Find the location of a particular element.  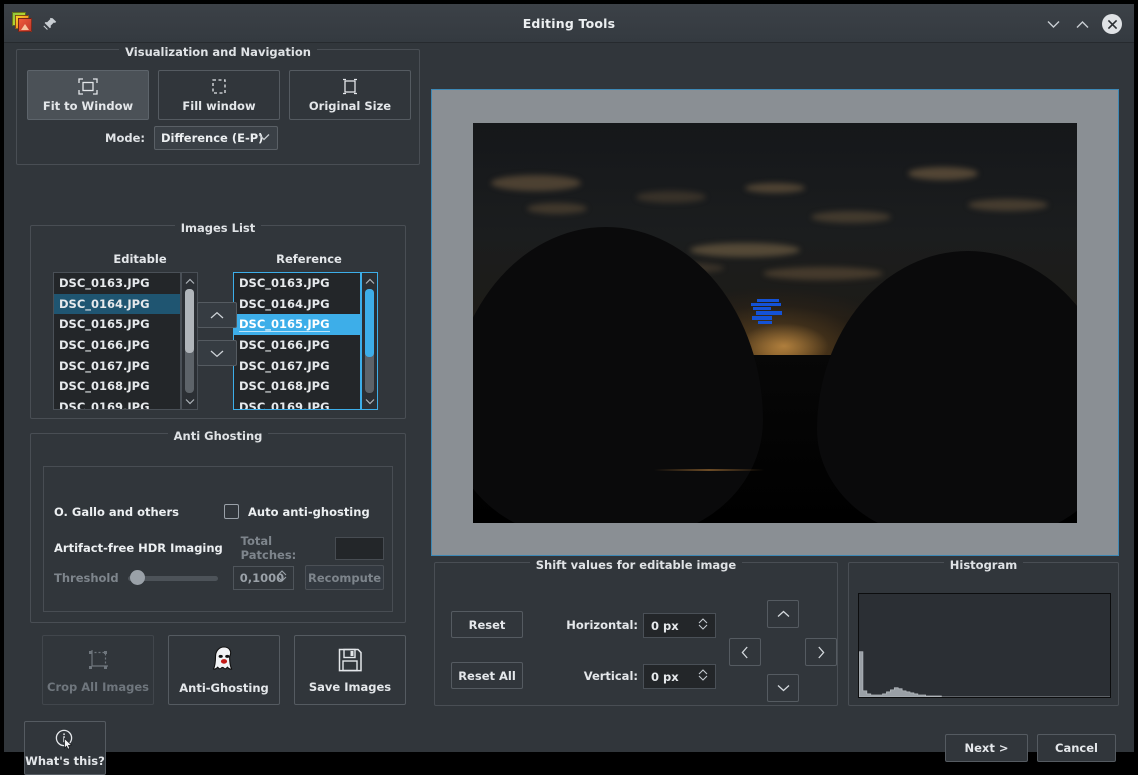

original-size-button: Original Size is located at coordinates (350, 95).